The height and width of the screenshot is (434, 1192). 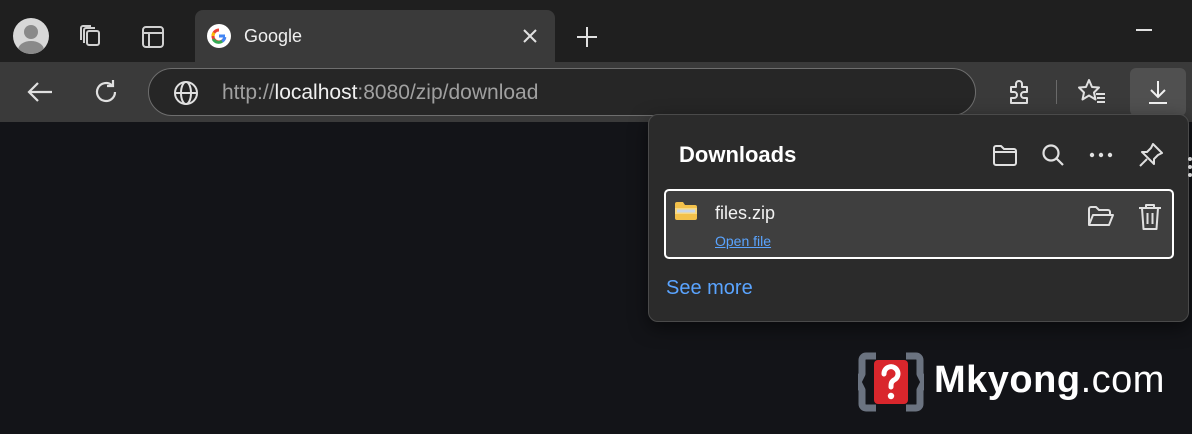 I want to click on profile-avatar, so click(x=31, y=36).